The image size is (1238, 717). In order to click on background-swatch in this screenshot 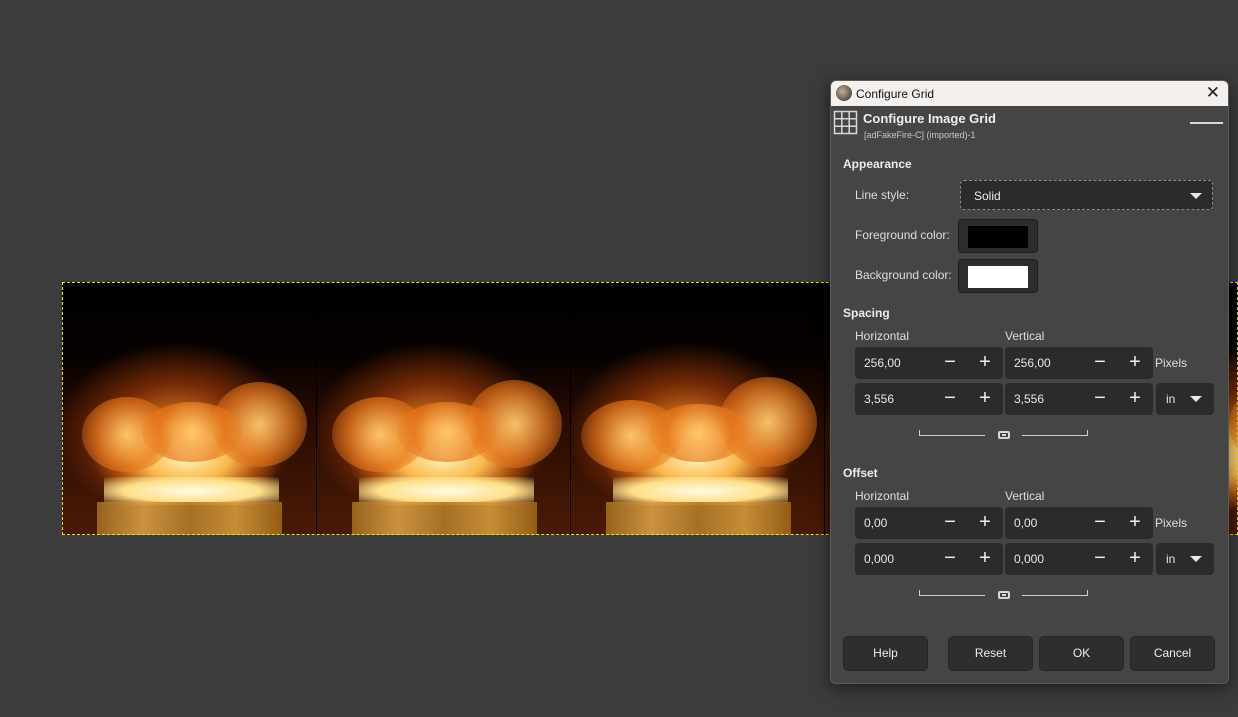, I will do `click(998, 277)`.